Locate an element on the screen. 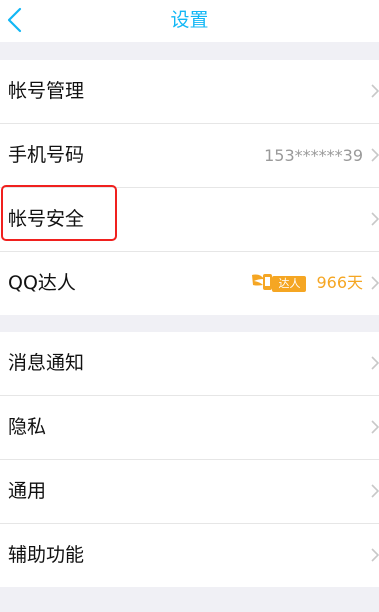 The image size is (379, 612). row-label: 隐私 is located at coordinates (27, 427).